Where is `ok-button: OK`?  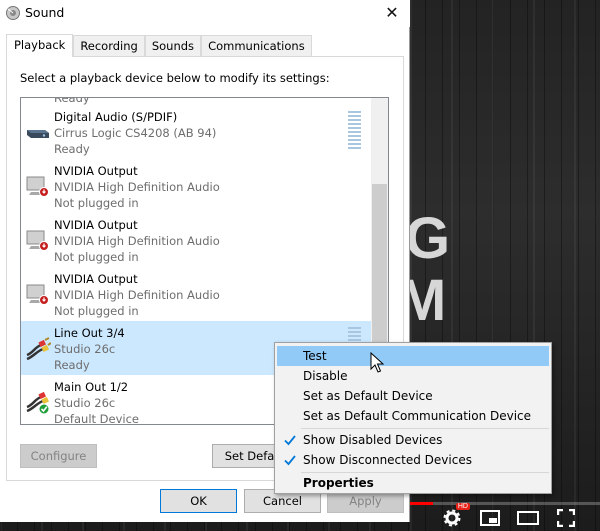 ok-button: OK is located at coordinates (198, 501).